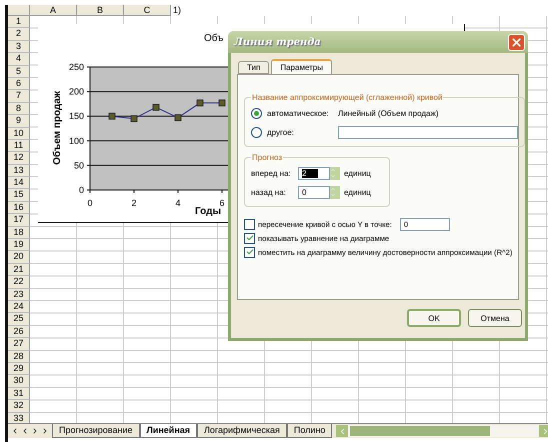  What do you see at coordinates (281, 132) in the screenshot?
I see `radio-label: другое:` at bounding box center [281, 132].